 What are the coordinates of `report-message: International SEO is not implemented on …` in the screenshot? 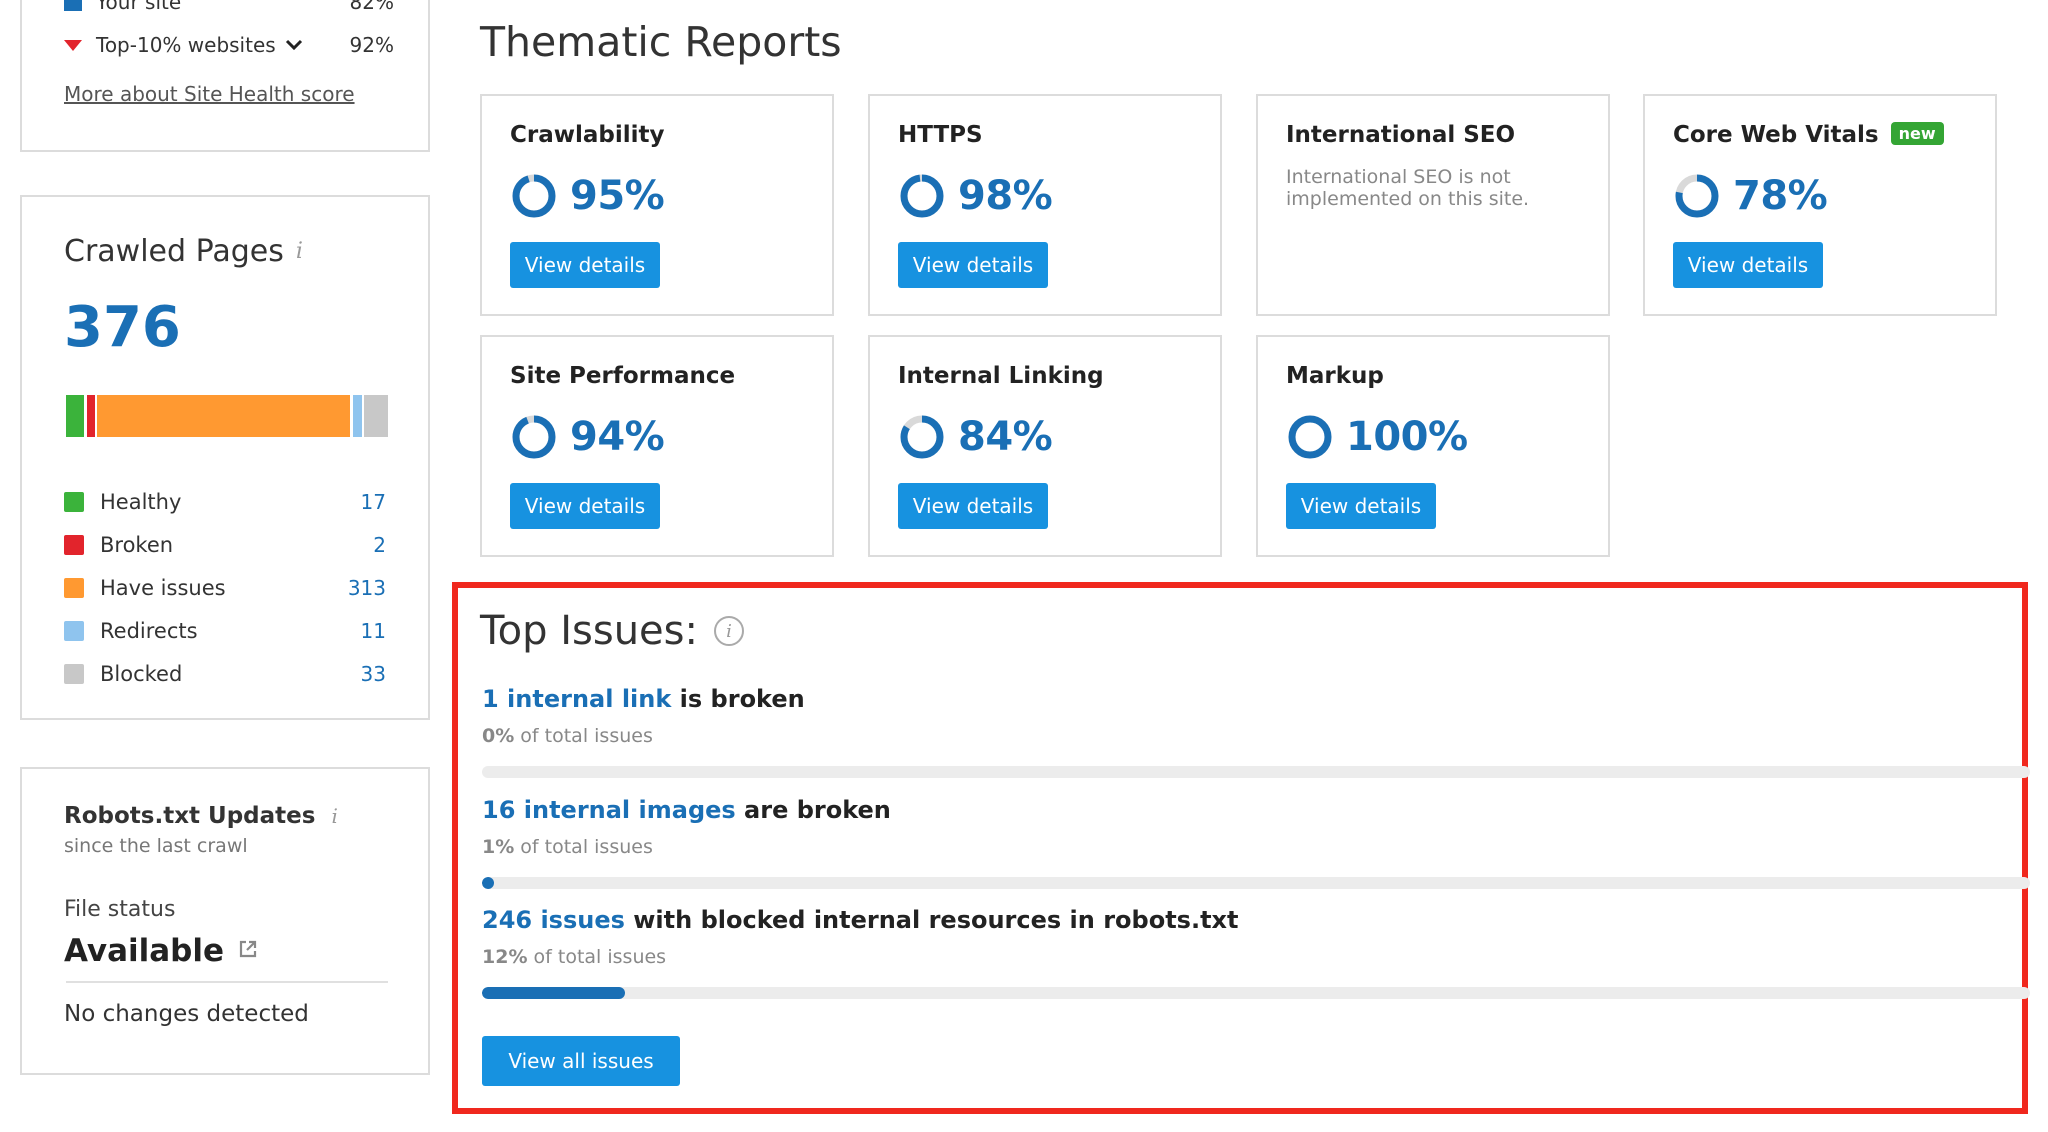 It's located at (1408, 188).